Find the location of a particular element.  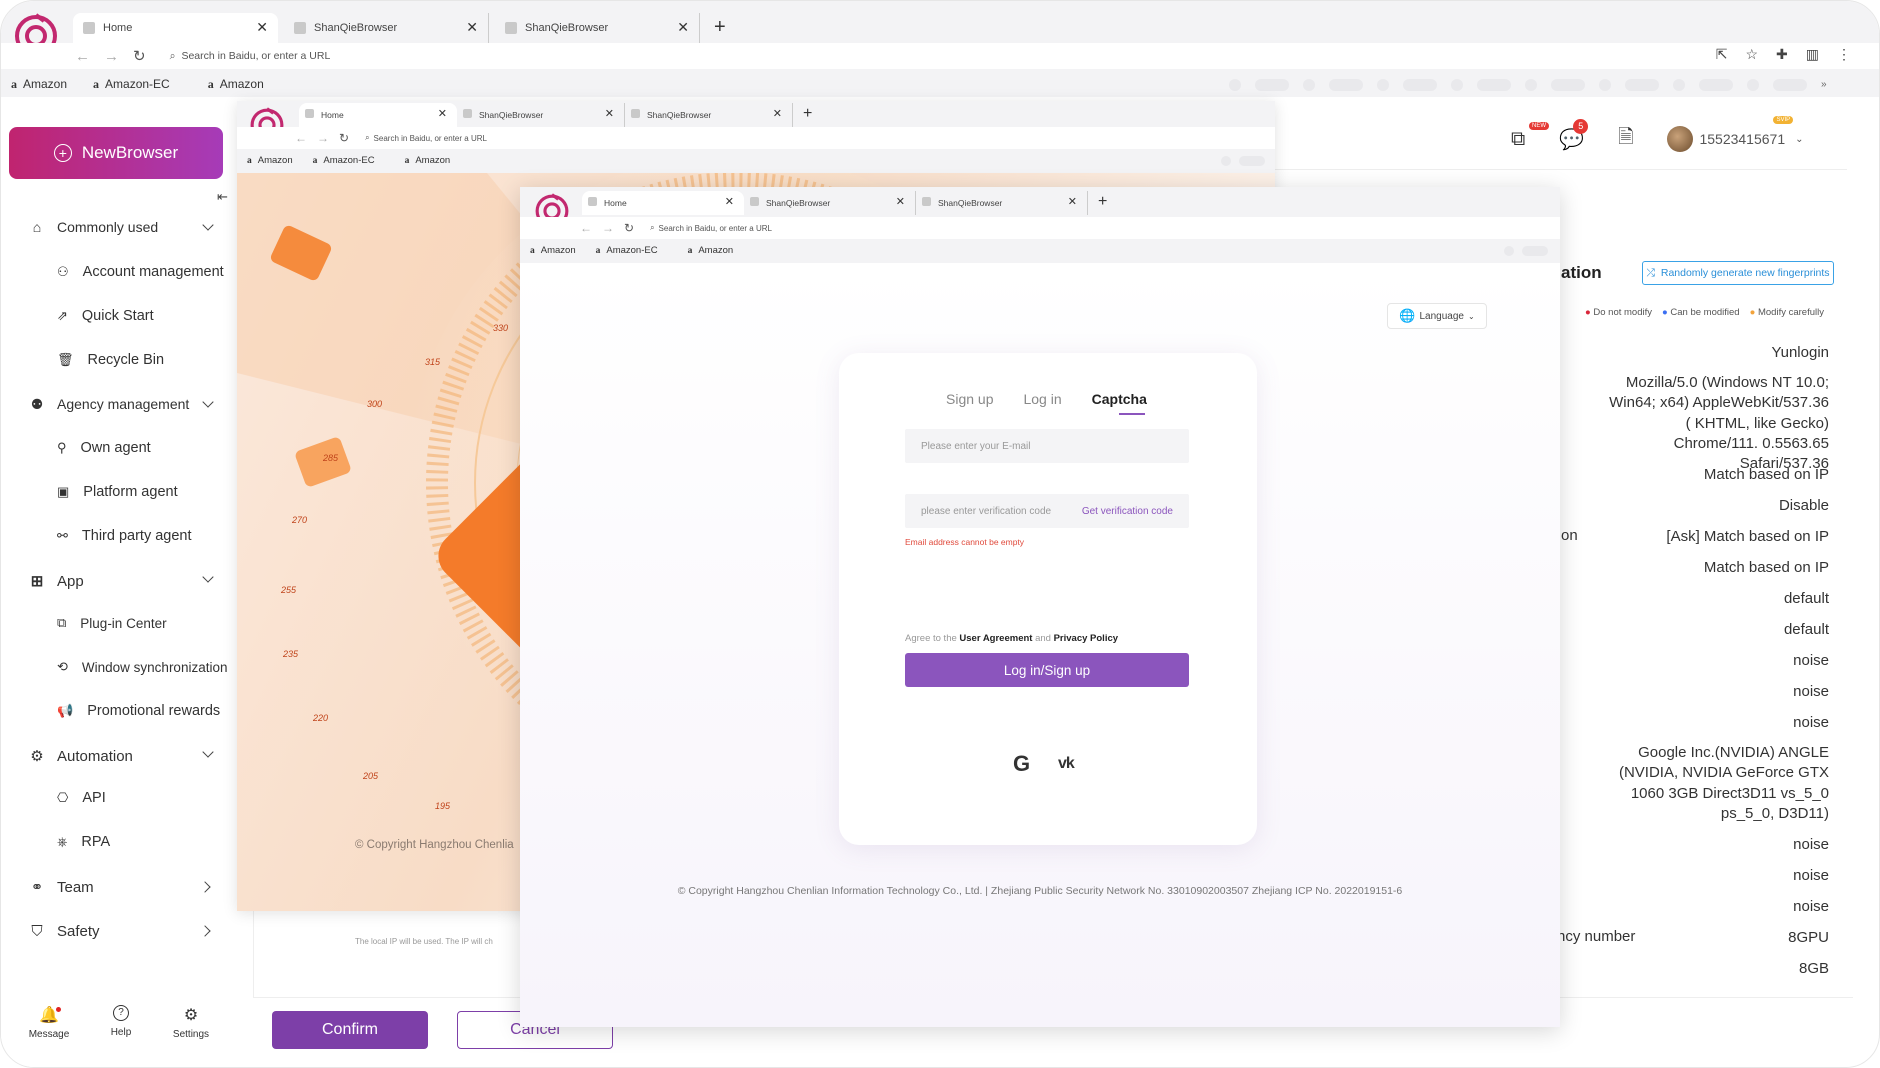

sidebar-item-plugin-center: ⧉ Plug-in Center is located at coordinates (112, 623).